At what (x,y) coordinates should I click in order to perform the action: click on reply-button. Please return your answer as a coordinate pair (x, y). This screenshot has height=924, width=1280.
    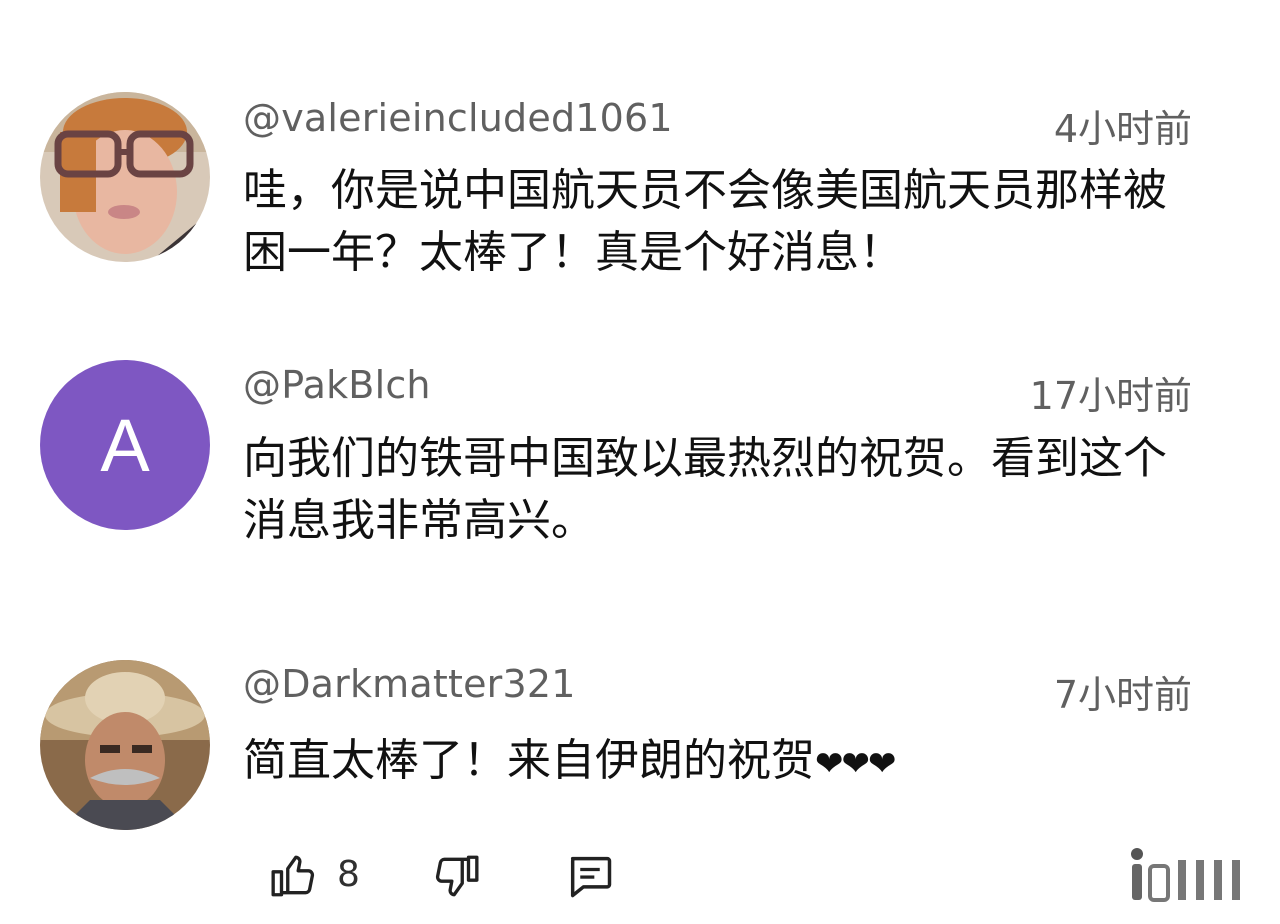
    Looking at the image, I should click on (590, 876).